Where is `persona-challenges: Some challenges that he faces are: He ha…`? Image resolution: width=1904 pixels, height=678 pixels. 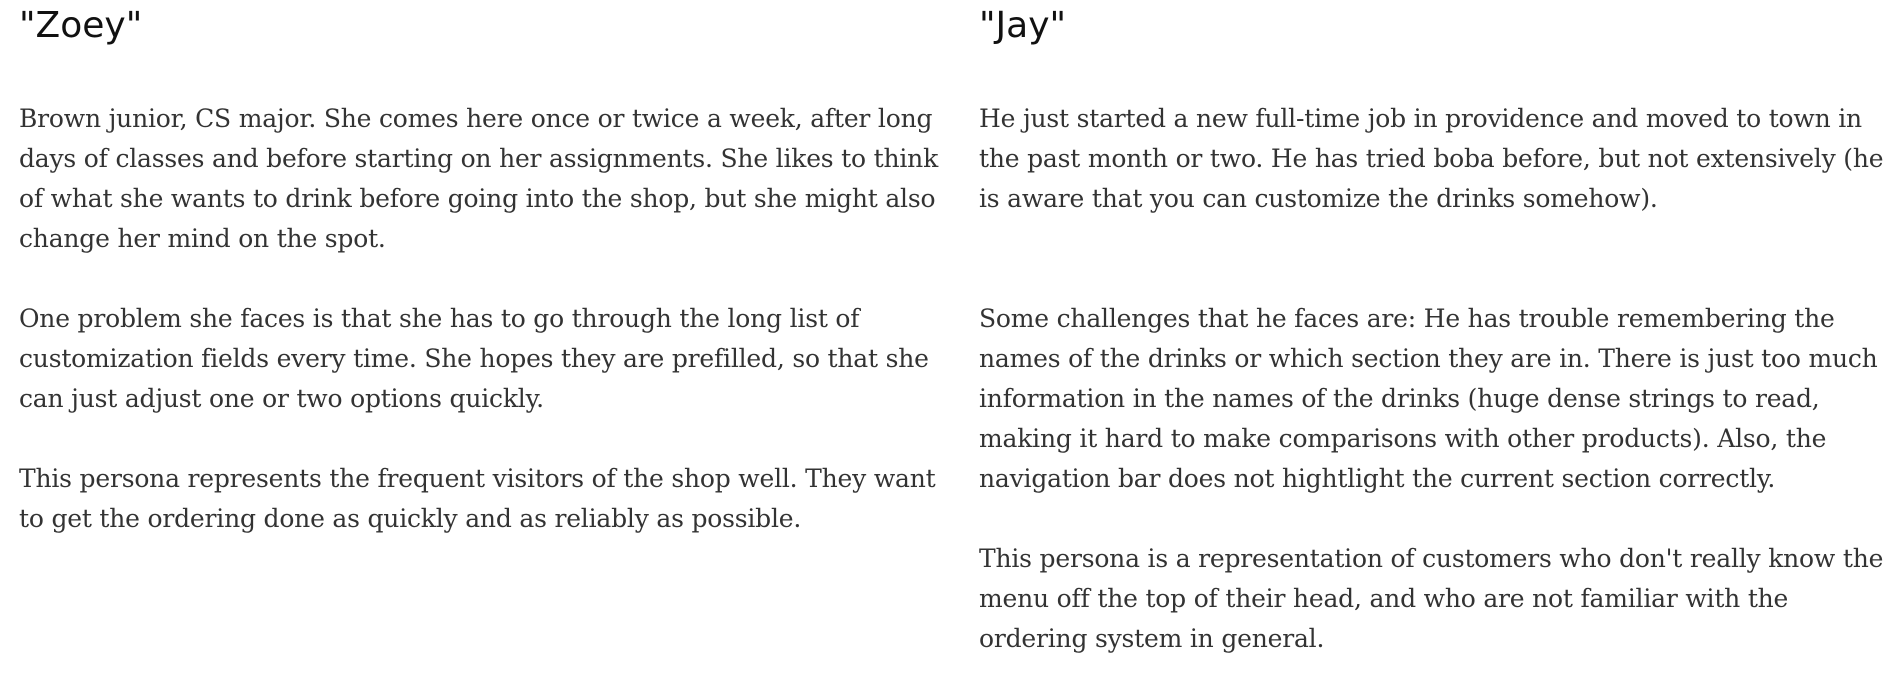
persona-challenges: Some challenges that he faces are: He ha… is located at coordinates (1428, 398).